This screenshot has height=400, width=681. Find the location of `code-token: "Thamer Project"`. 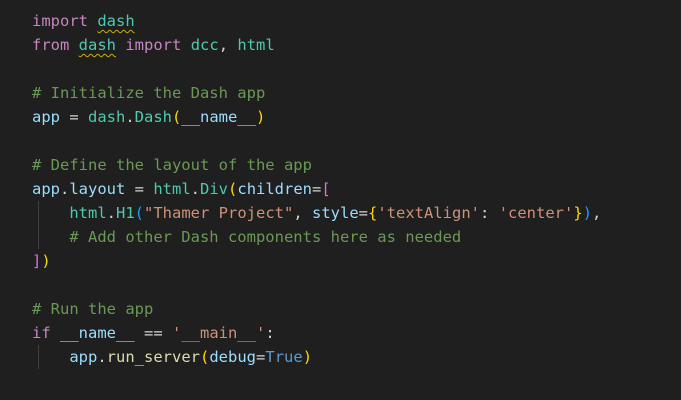

code-token: "Thamer Project" is located at coordinates (219, 213).